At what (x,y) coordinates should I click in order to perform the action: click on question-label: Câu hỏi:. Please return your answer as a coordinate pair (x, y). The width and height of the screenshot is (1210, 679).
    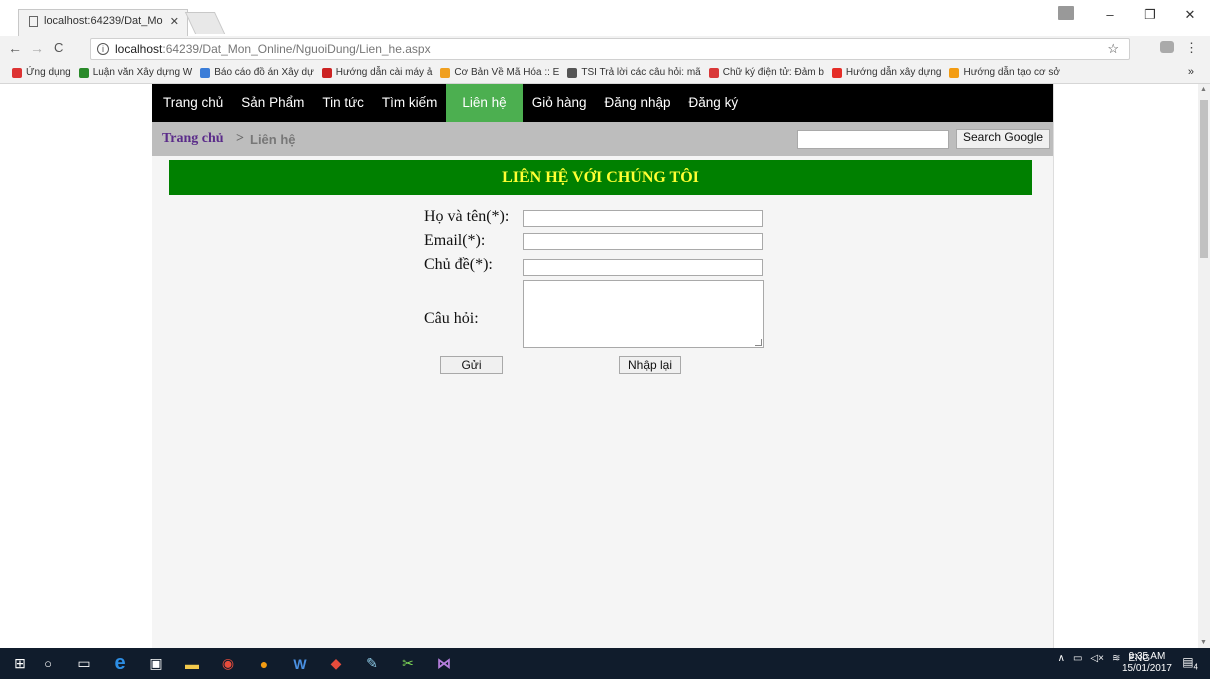
    Looking at the image, I should click on (451, 318).